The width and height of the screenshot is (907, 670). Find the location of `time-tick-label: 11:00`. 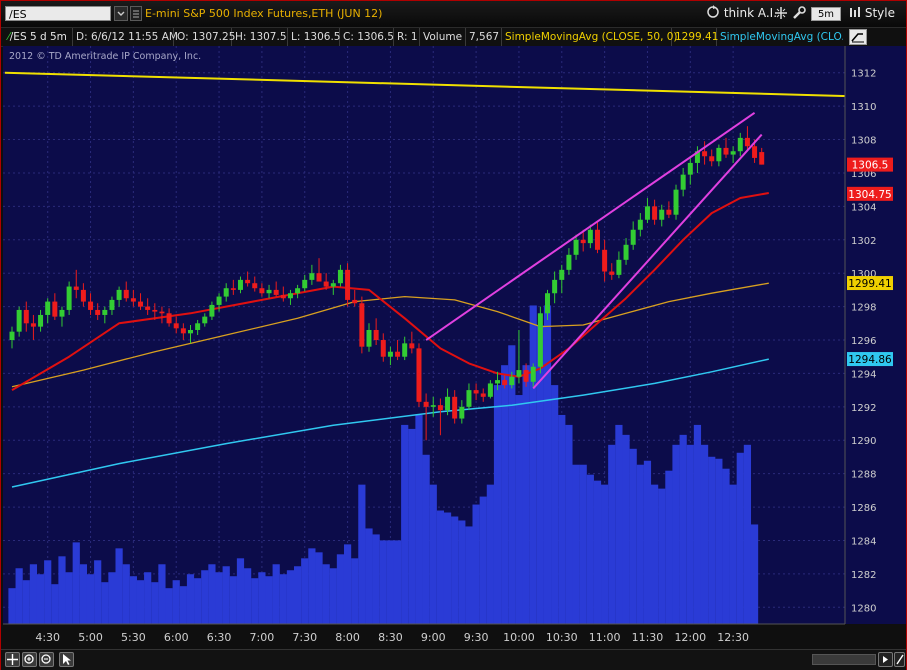

time-tick-label: 11:00 is located at coordinates (605, 637).